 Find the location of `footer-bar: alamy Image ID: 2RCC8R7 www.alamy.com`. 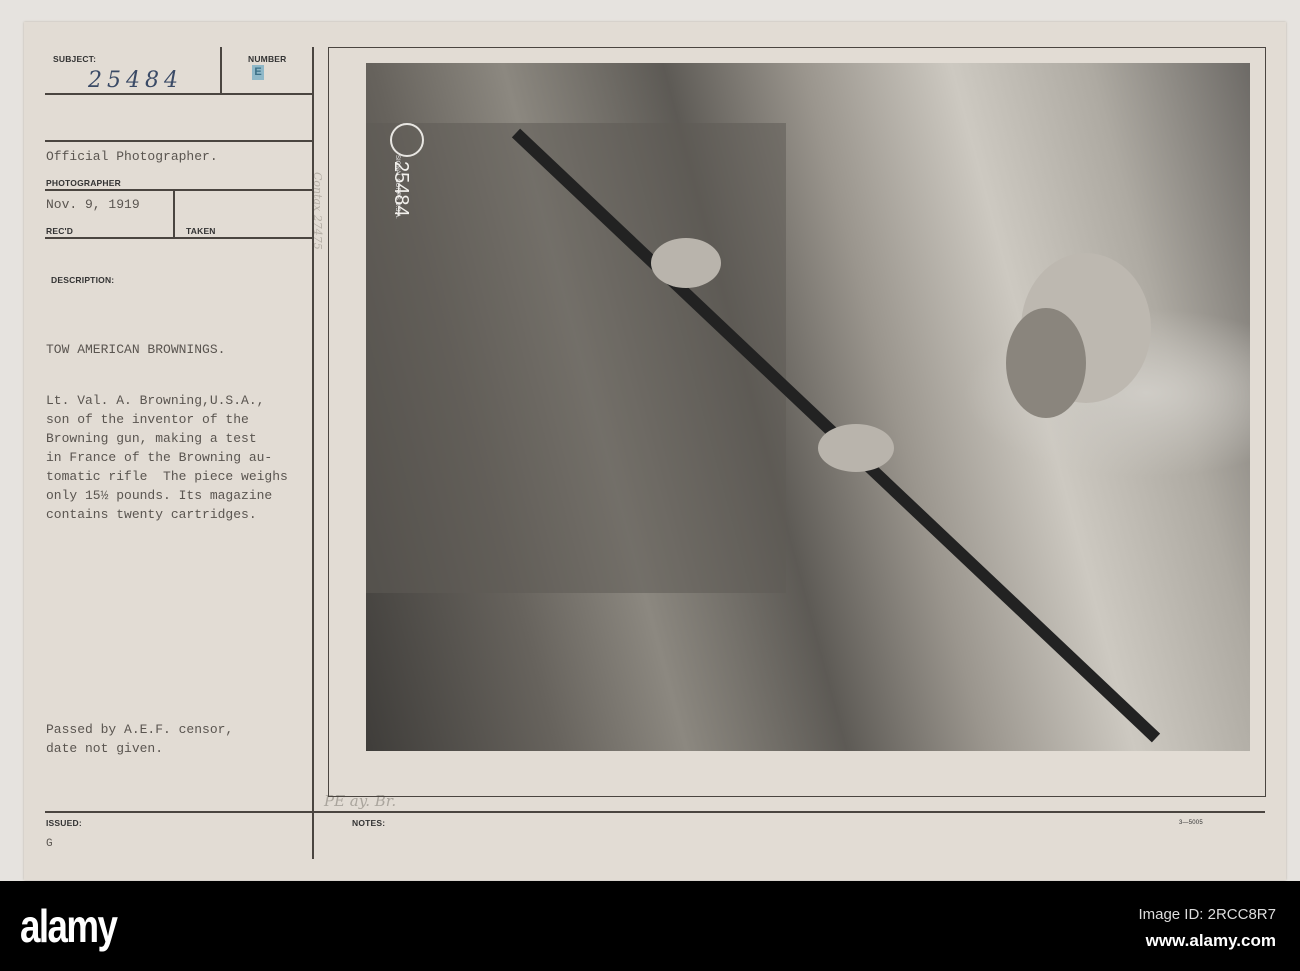

footer-bar: alamy Image ID: 2RCC8R7 www.alamy.com is located at coordinates (650, 926).